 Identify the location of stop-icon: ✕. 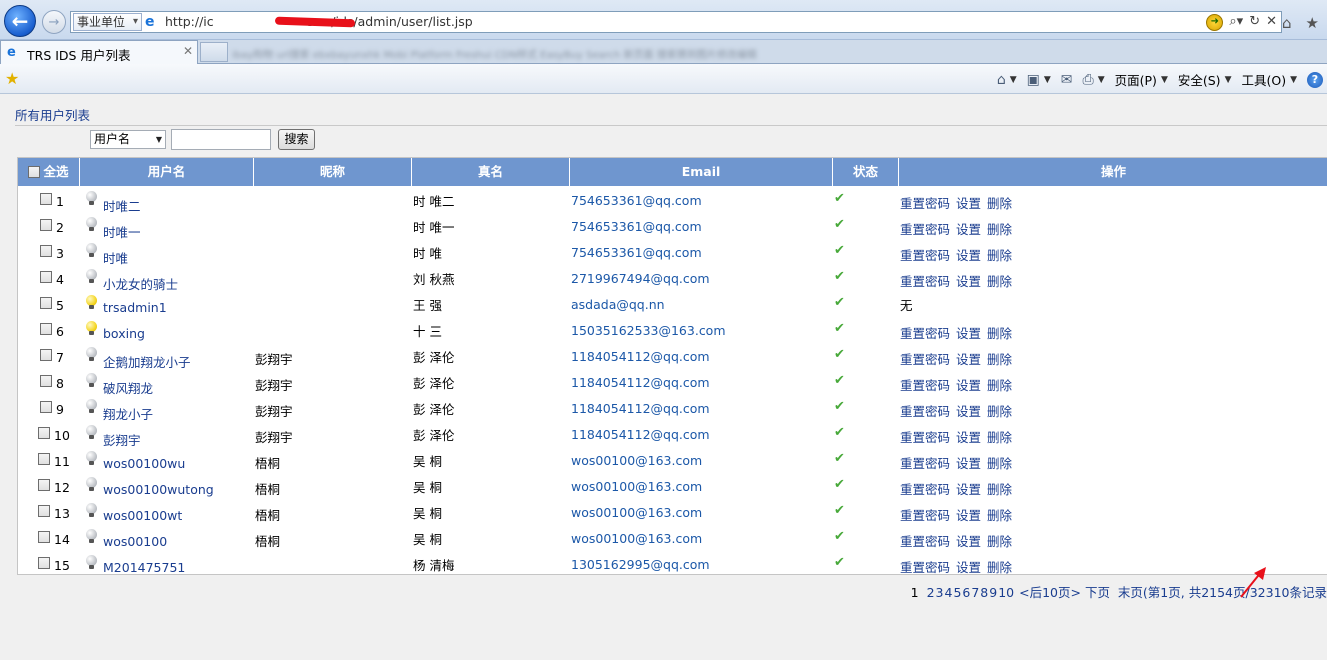
(1271, 22).